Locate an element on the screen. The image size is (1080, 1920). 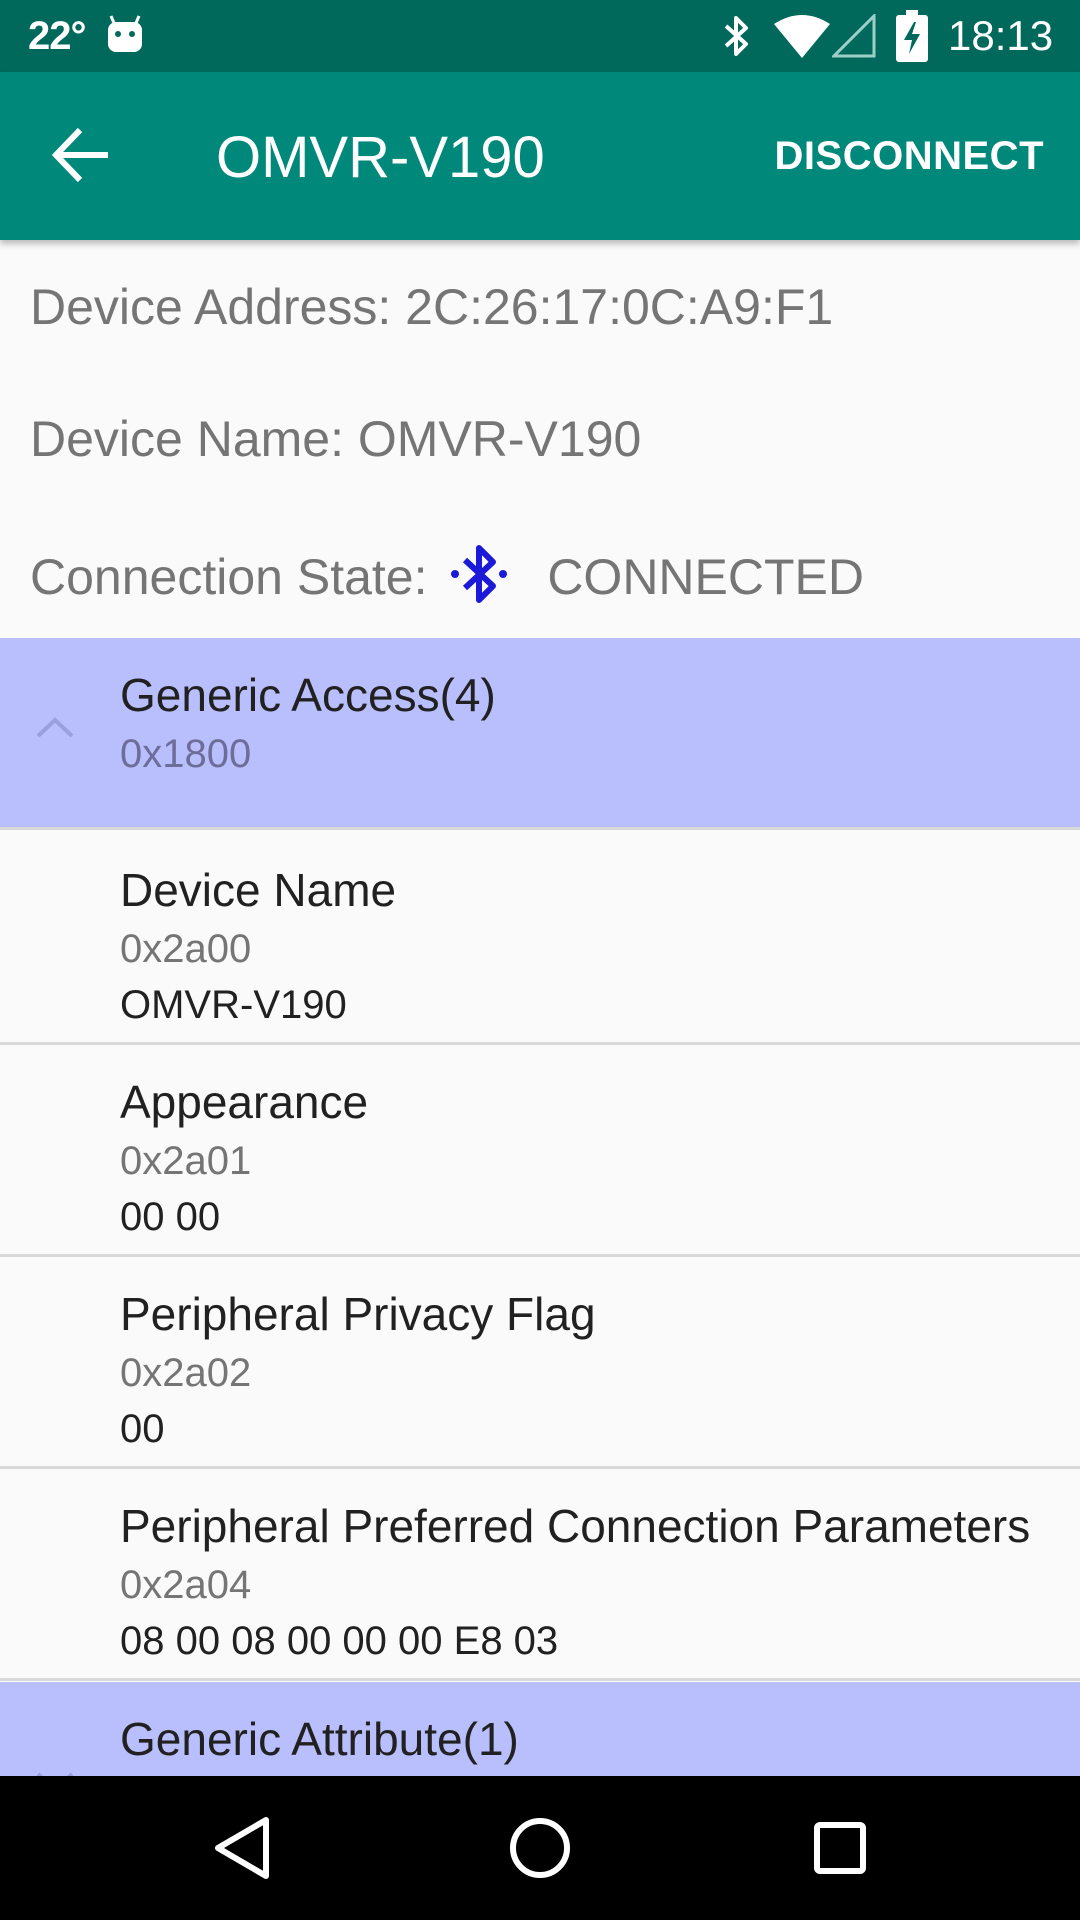
bluetooth-connected-icon is located at coordinates (479, 574).